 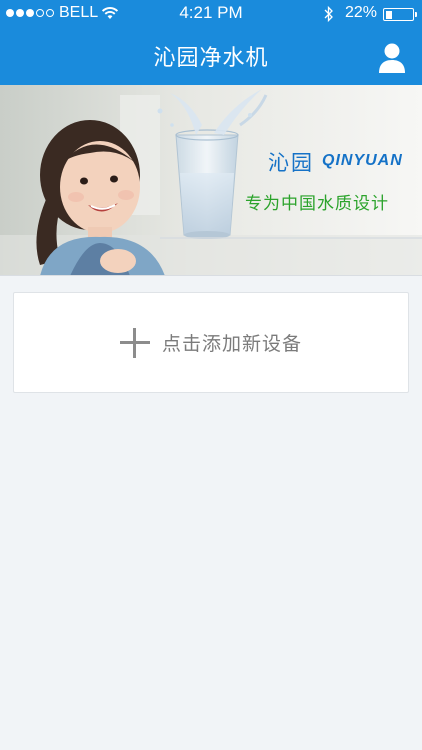 I want to click on brand-name-cn: 沁园, so click(x=291, y=163).